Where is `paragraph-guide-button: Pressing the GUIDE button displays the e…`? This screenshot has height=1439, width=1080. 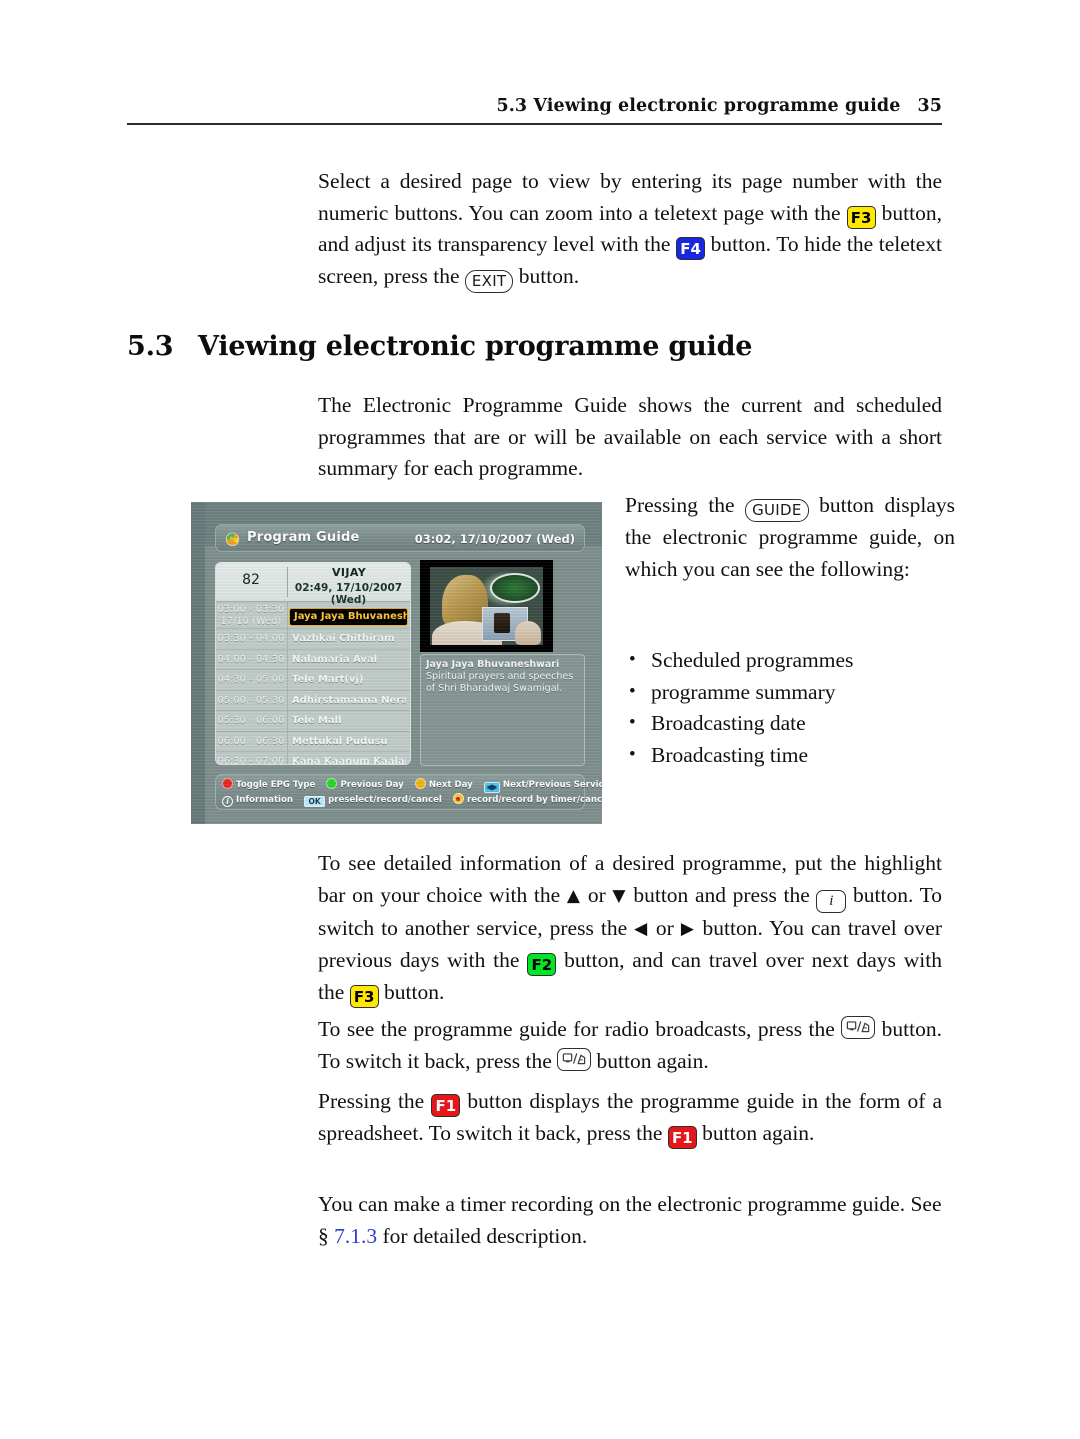 paragraph-guide-button: Pressing the GUIDE button displays the e… is located at coordinates (790, 537).